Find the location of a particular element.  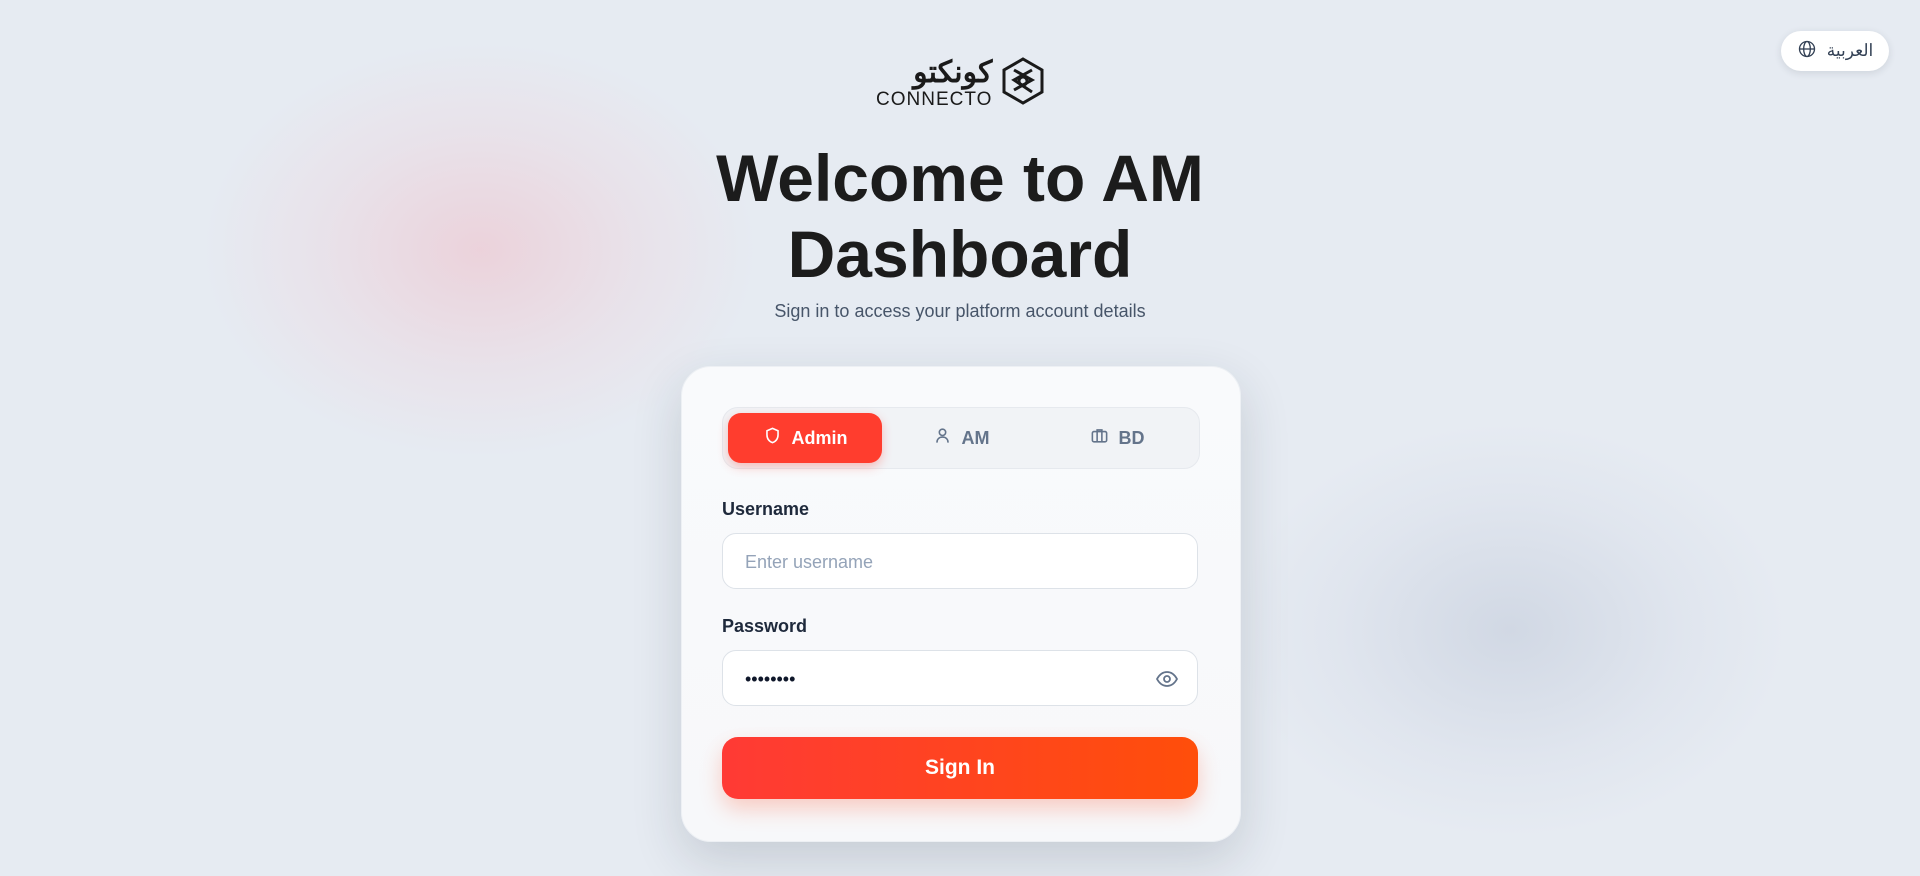

logo-mark-icon is located at coordinates (1023, 83).